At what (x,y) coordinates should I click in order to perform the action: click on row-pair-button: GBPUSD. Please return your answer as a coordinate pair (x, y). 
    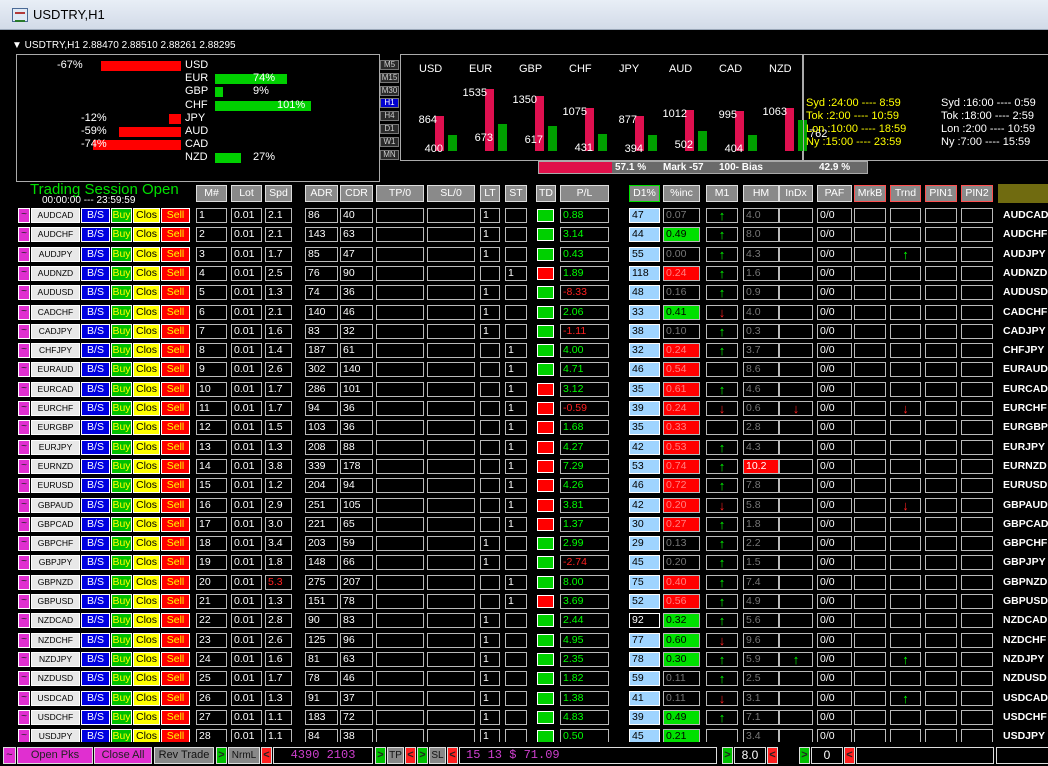
    Looking at the image, I should click on (55, 601).